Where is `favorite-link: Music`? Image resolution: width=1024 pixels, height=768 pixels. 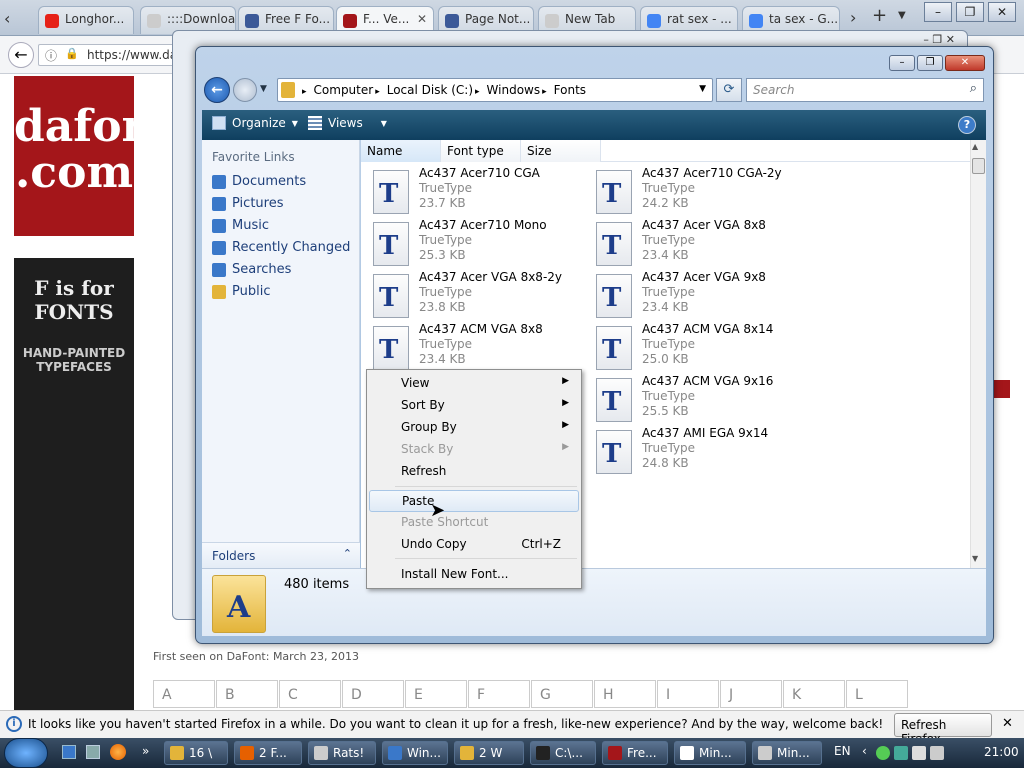
favorite-link: Music is located at coordinates (240, 225).